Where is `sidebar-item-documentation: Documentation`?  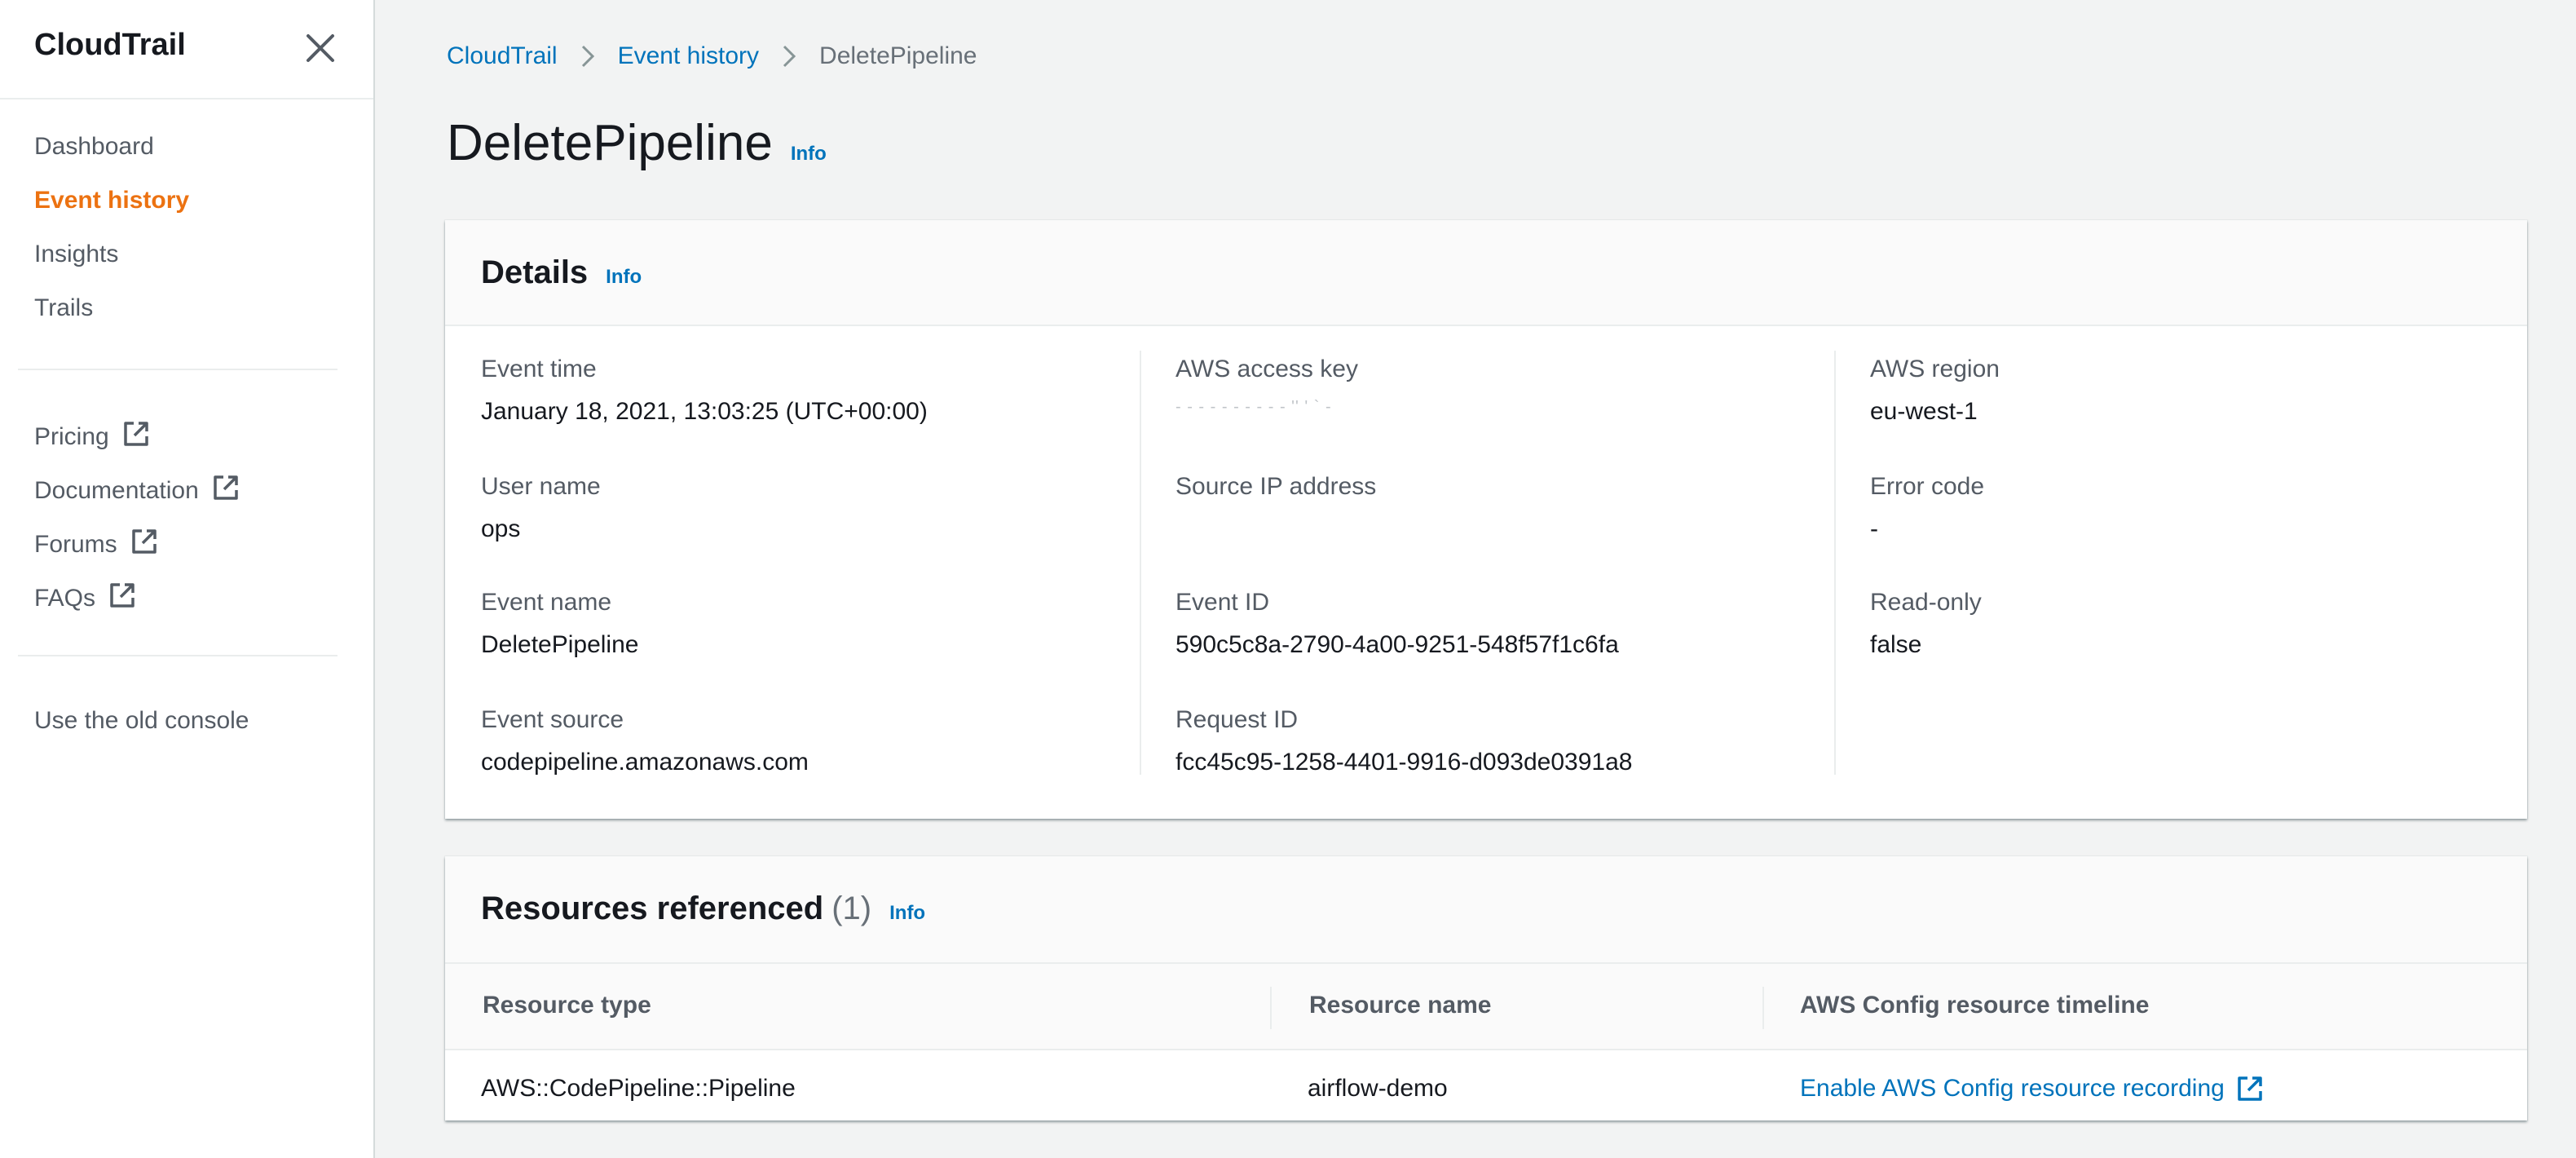
sidebar-item-documentation: Documentation is located at coordinates (137, 489).